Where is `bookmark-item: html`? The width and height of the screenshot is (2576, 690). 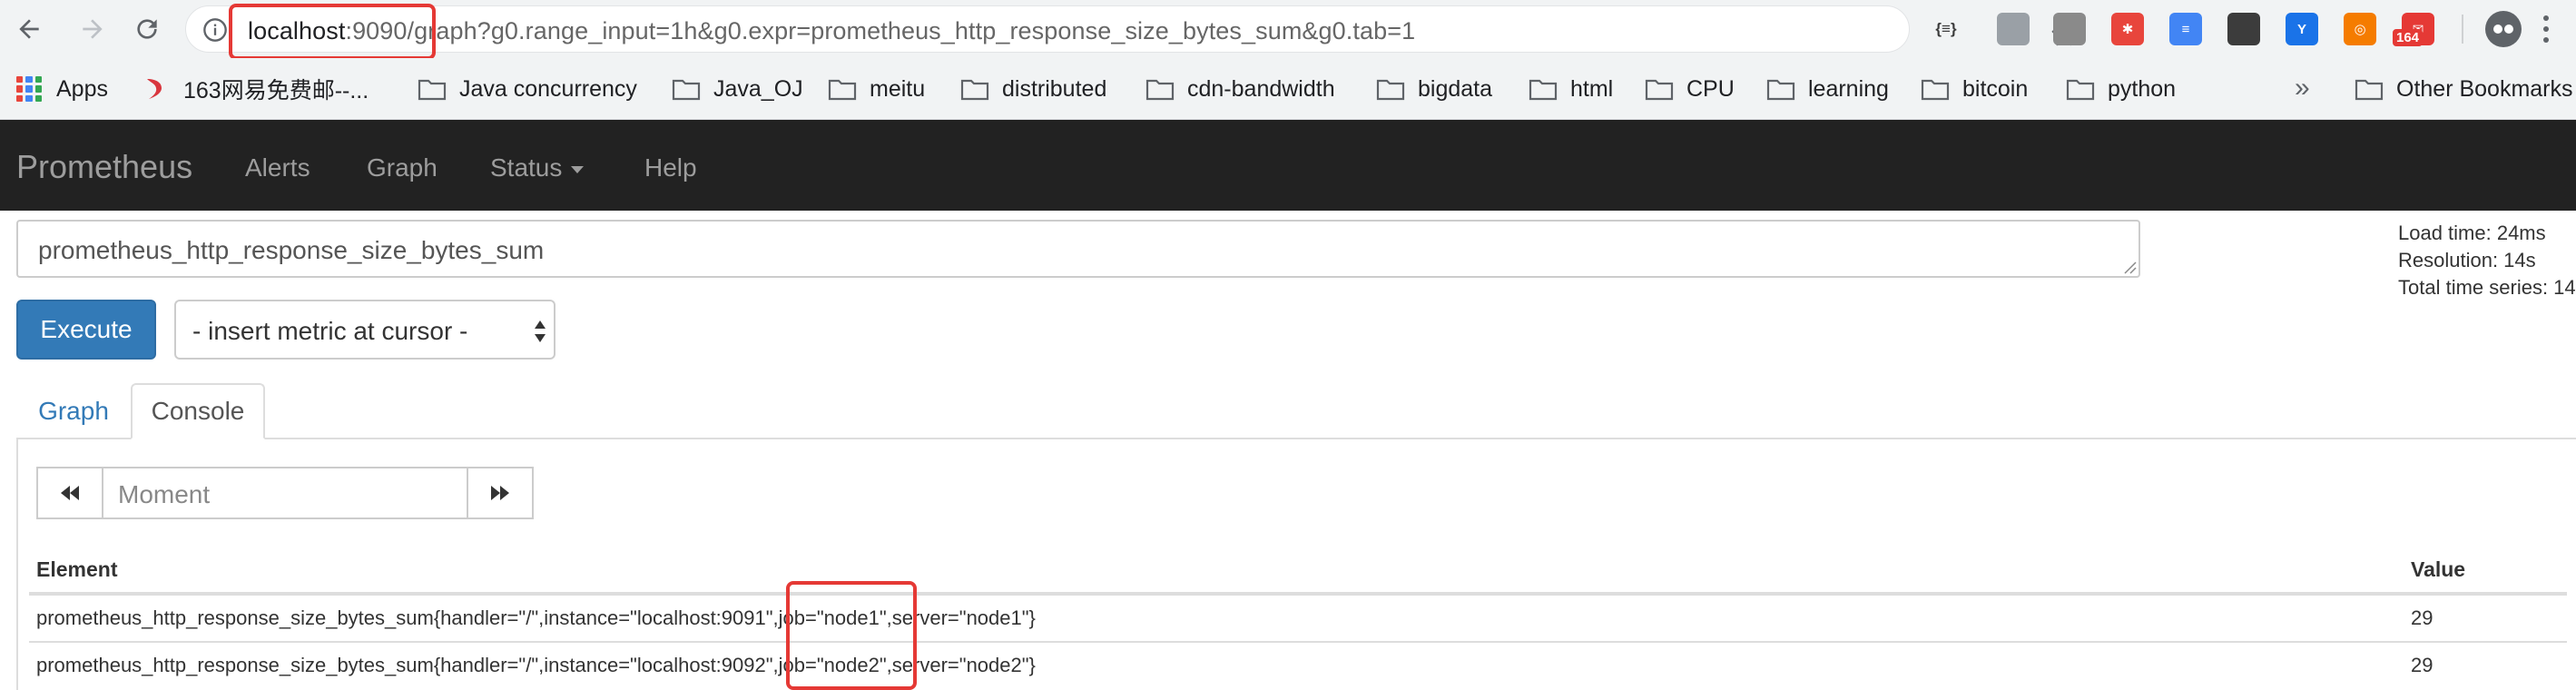
bookmark-item: html is located at coordinates (1571, 89).